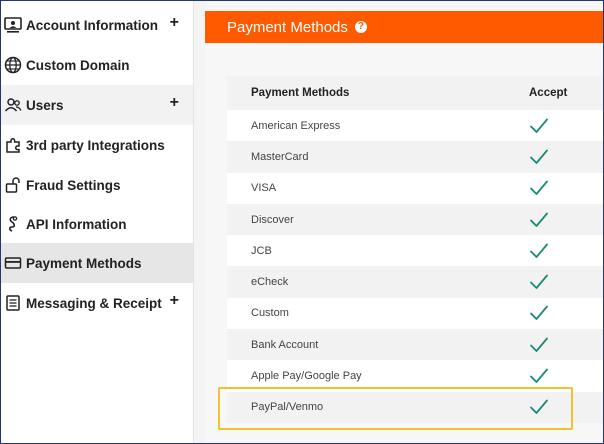 This screenshot has height=444, width=604. I want to click on credit-card-icon, so click(13, 263).